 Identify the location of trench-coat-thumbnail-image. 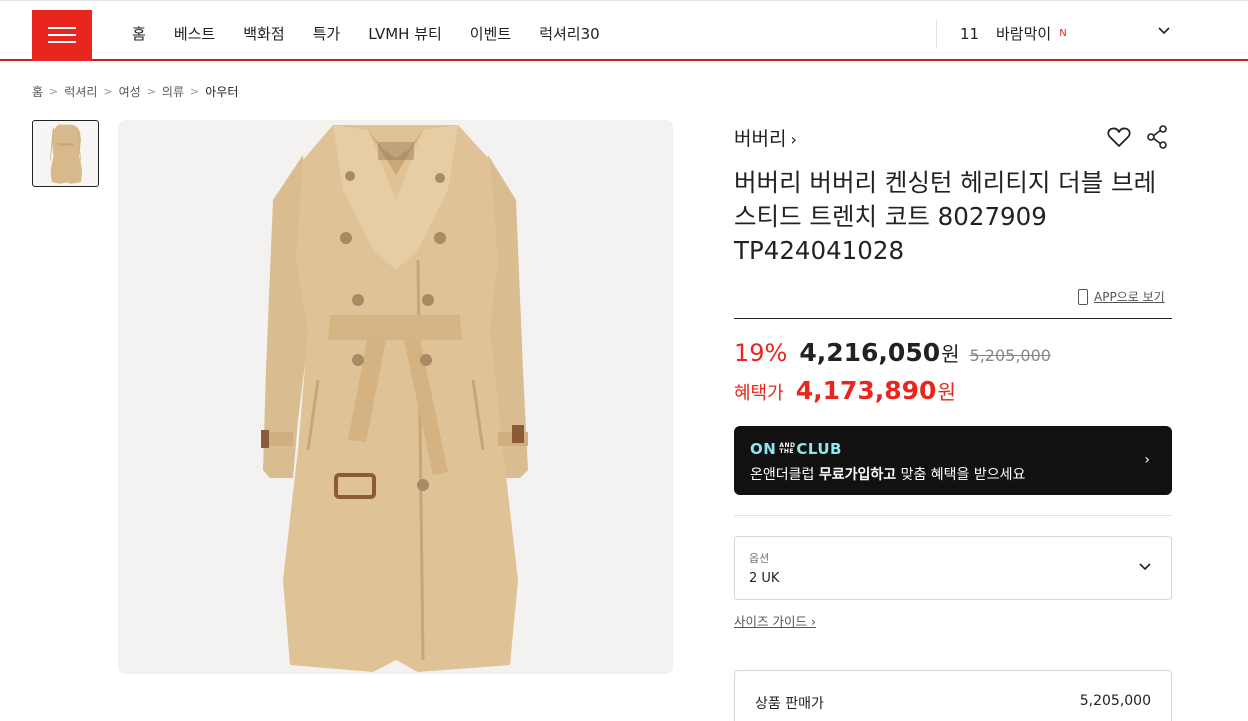
(66, 154).